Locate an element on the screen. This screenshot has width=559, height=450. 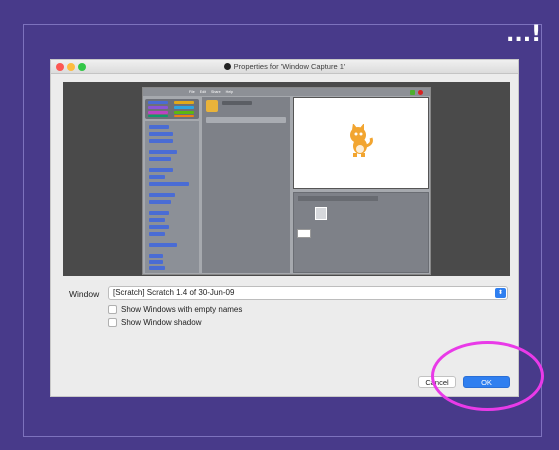
dialog-titlebar: Properties for 'Window Capture 1' is located at coordinates (284, 67).